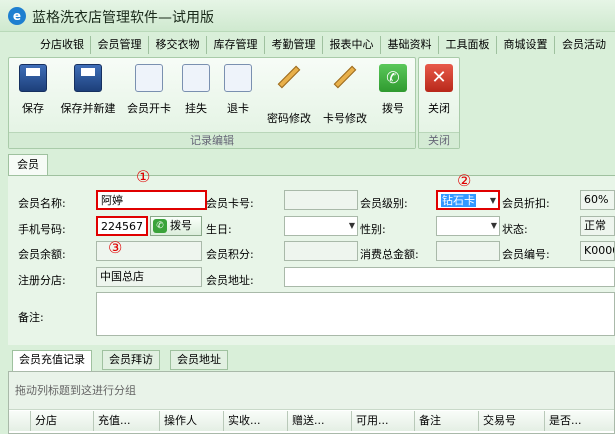 The height and width of the screenshot is (434, 615). What do you see at coordinates (584, 45) in the screenshot?
I see `menu-item-member-activity: 会员活动` at bounding box center [584, 45].